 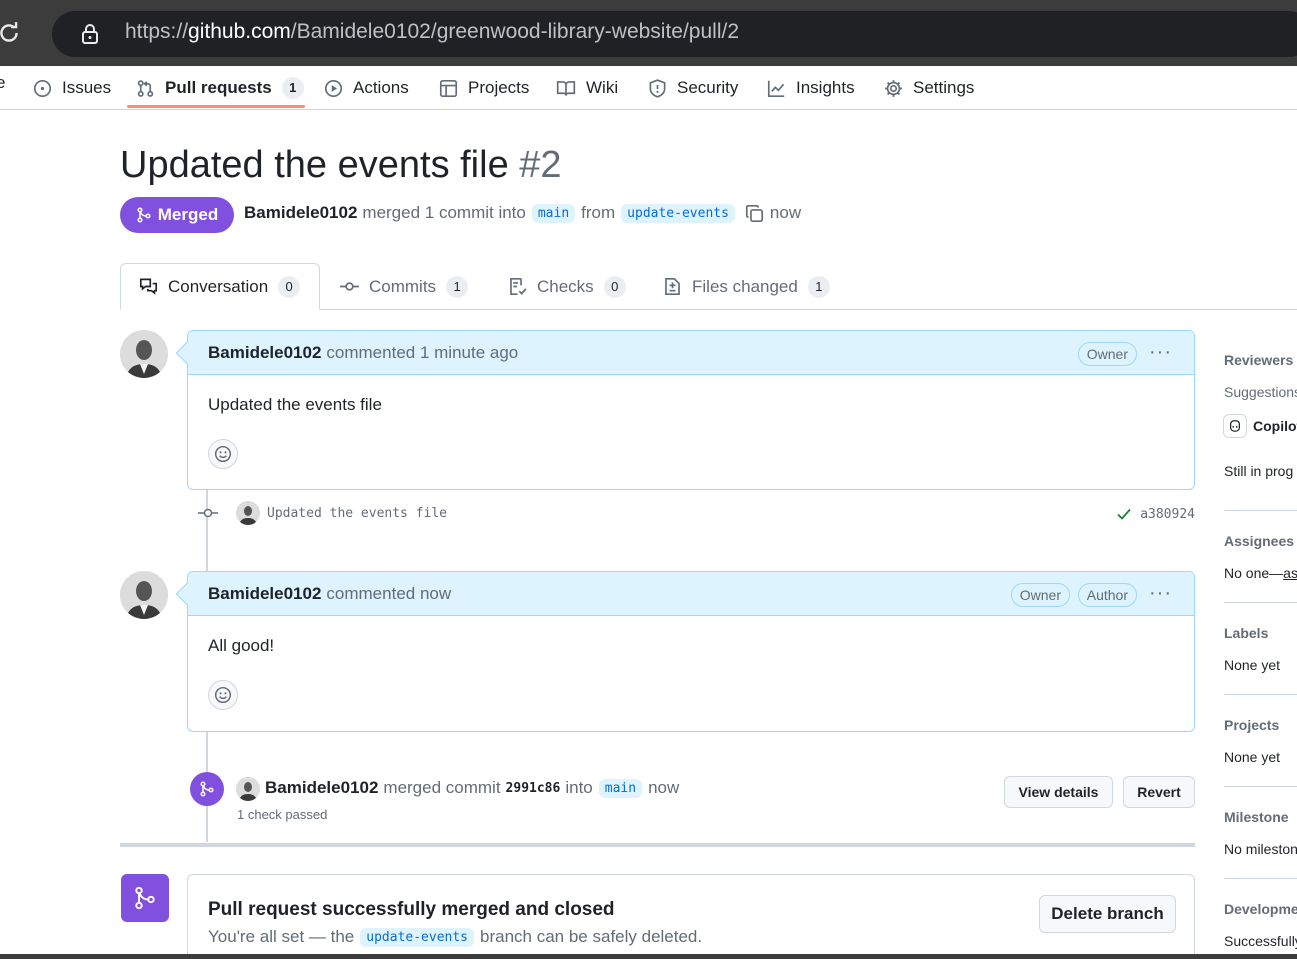 I want to click on deletable-branch: update-events, so click(x=417, y=937).